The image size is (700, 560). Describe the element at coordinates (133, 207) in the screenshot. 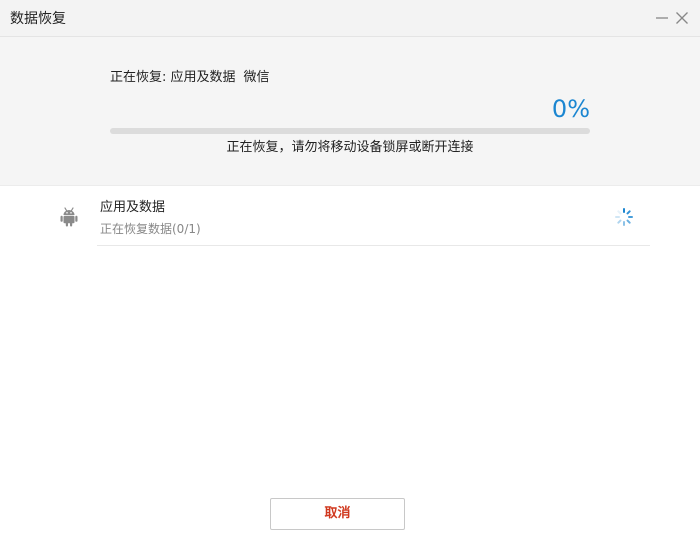

I see `item-title: 应用及数据` at that location.